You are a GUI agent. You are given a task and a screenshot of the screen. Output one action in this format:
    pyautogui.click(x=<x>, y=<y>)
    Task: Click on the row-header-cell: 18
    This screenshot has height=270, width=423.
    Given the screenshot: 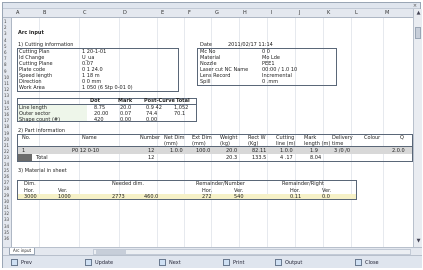 What is the action you would take?
    pyautogui.click(x=8, y=126)
    